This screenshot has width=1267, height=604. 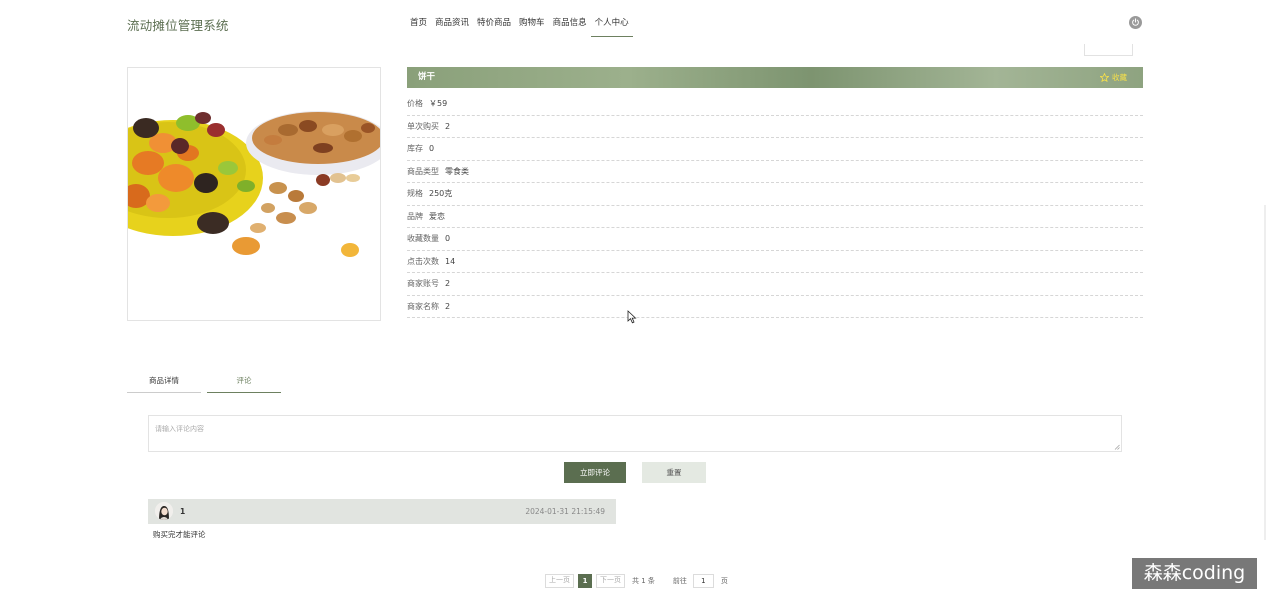 I want to click on main-nav: 首页 商品资讯 特价商品 购物车 商品信息 个人中心, so click(x=521, y=23).